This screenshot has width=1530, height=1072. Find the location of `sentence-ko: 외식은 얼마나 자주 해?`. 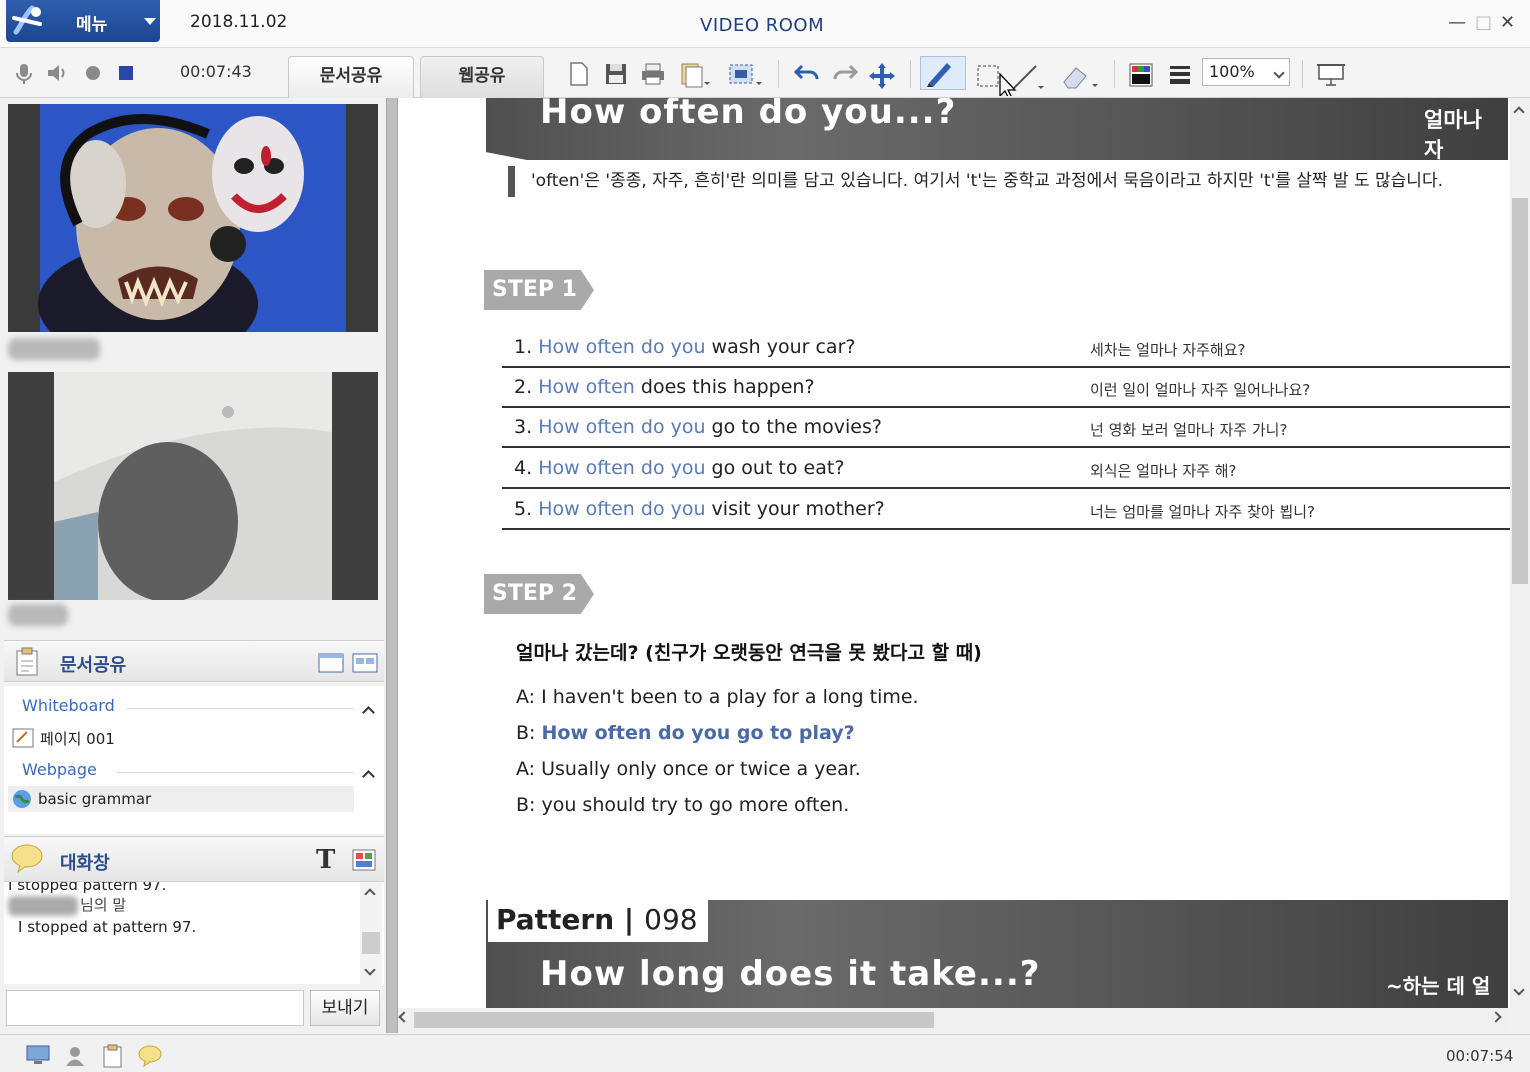

sentence-ko: 외식은 얼마나 자주 해? is located at coordinates (1163, 471).